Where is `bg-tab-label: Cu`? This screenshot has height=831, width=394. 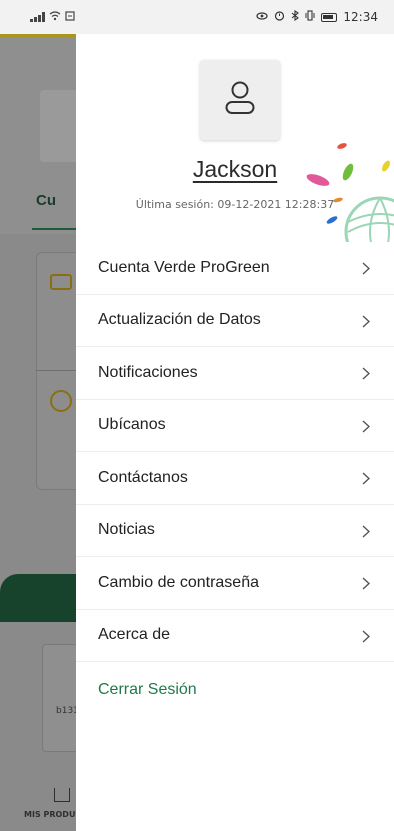
bg-tab-label: Cu is located at coordinates (46, 200).